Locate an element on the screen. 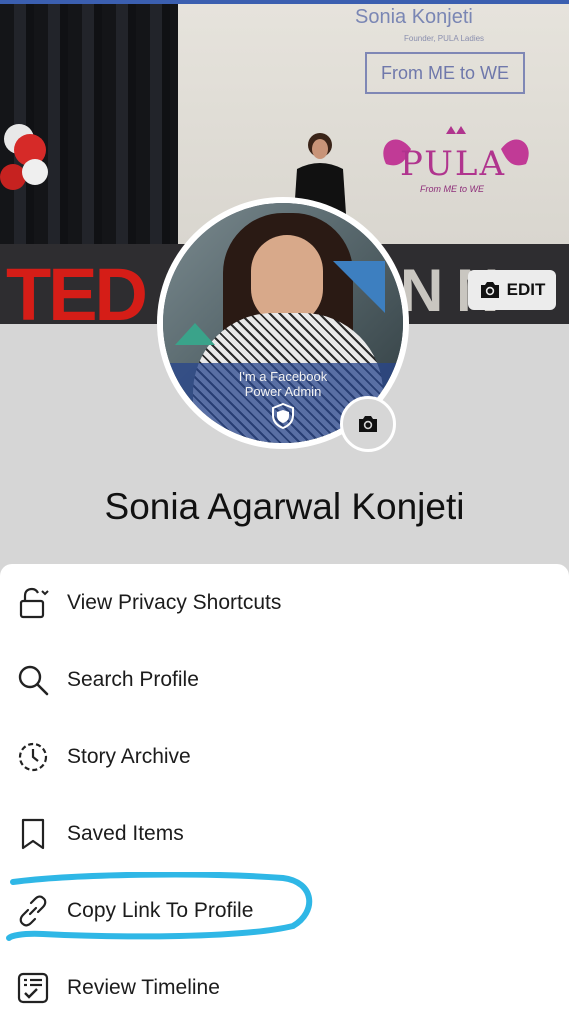 This screenshot has width=569, height=1024. review-list-icon is located at coordinates (33, 988).